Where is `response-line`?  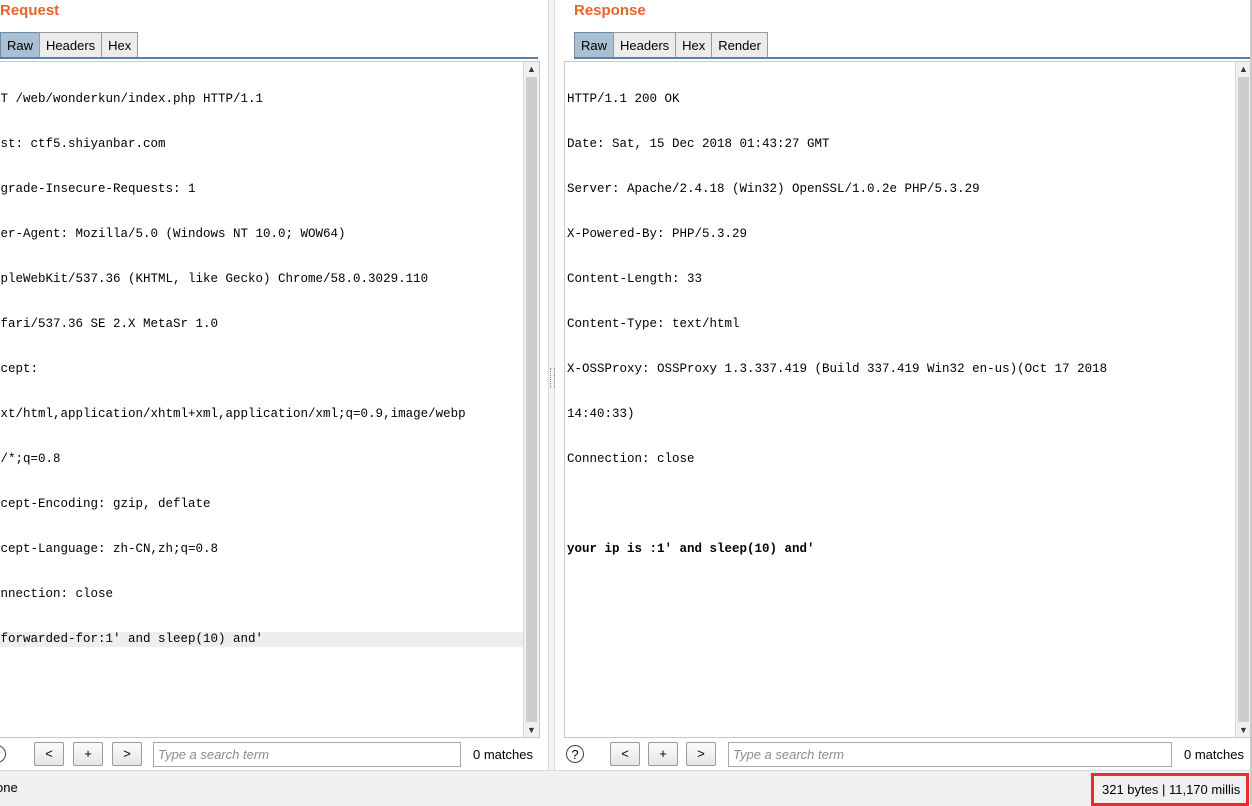 response-line is located at coordinates (901, 504).